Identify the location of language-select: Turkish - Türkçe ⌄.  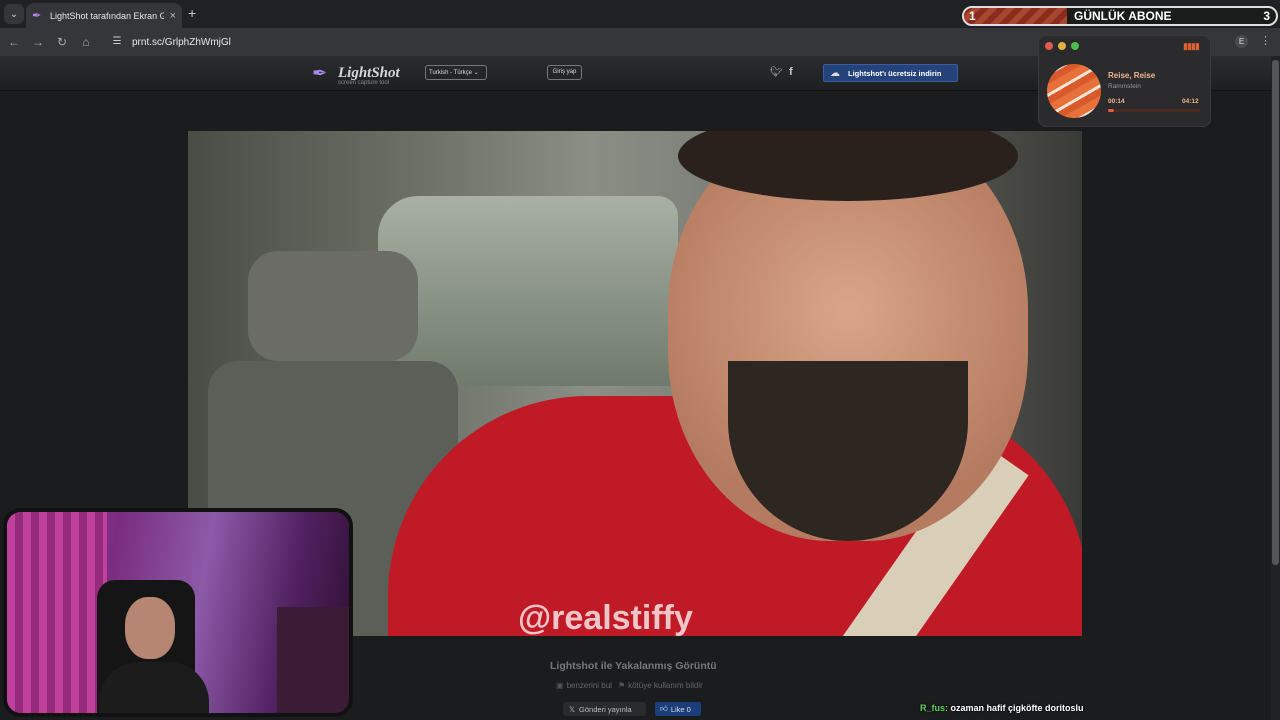
(456, 72).